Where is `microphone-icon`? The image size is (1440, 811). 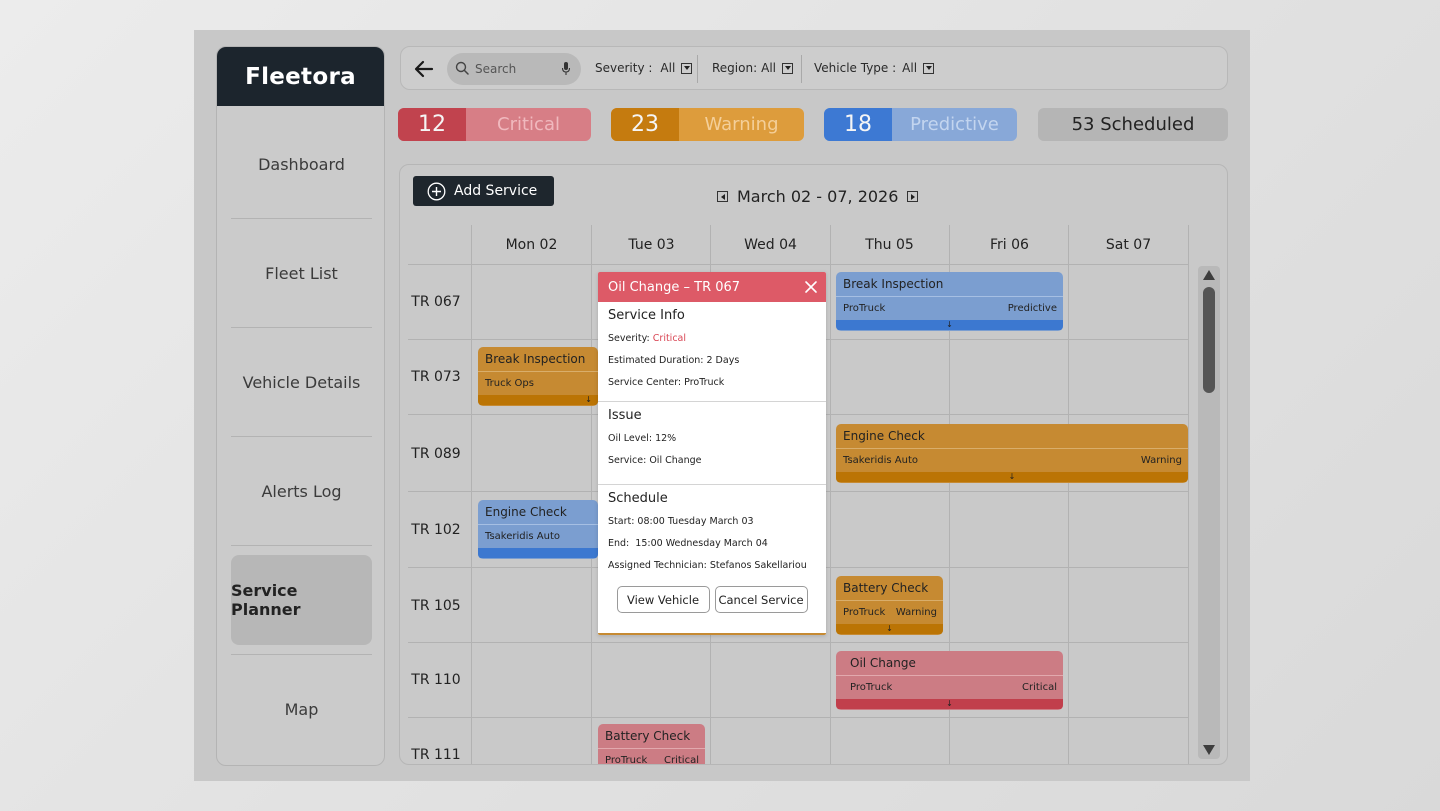
microphone-icon is located at coordinates (566, 68).